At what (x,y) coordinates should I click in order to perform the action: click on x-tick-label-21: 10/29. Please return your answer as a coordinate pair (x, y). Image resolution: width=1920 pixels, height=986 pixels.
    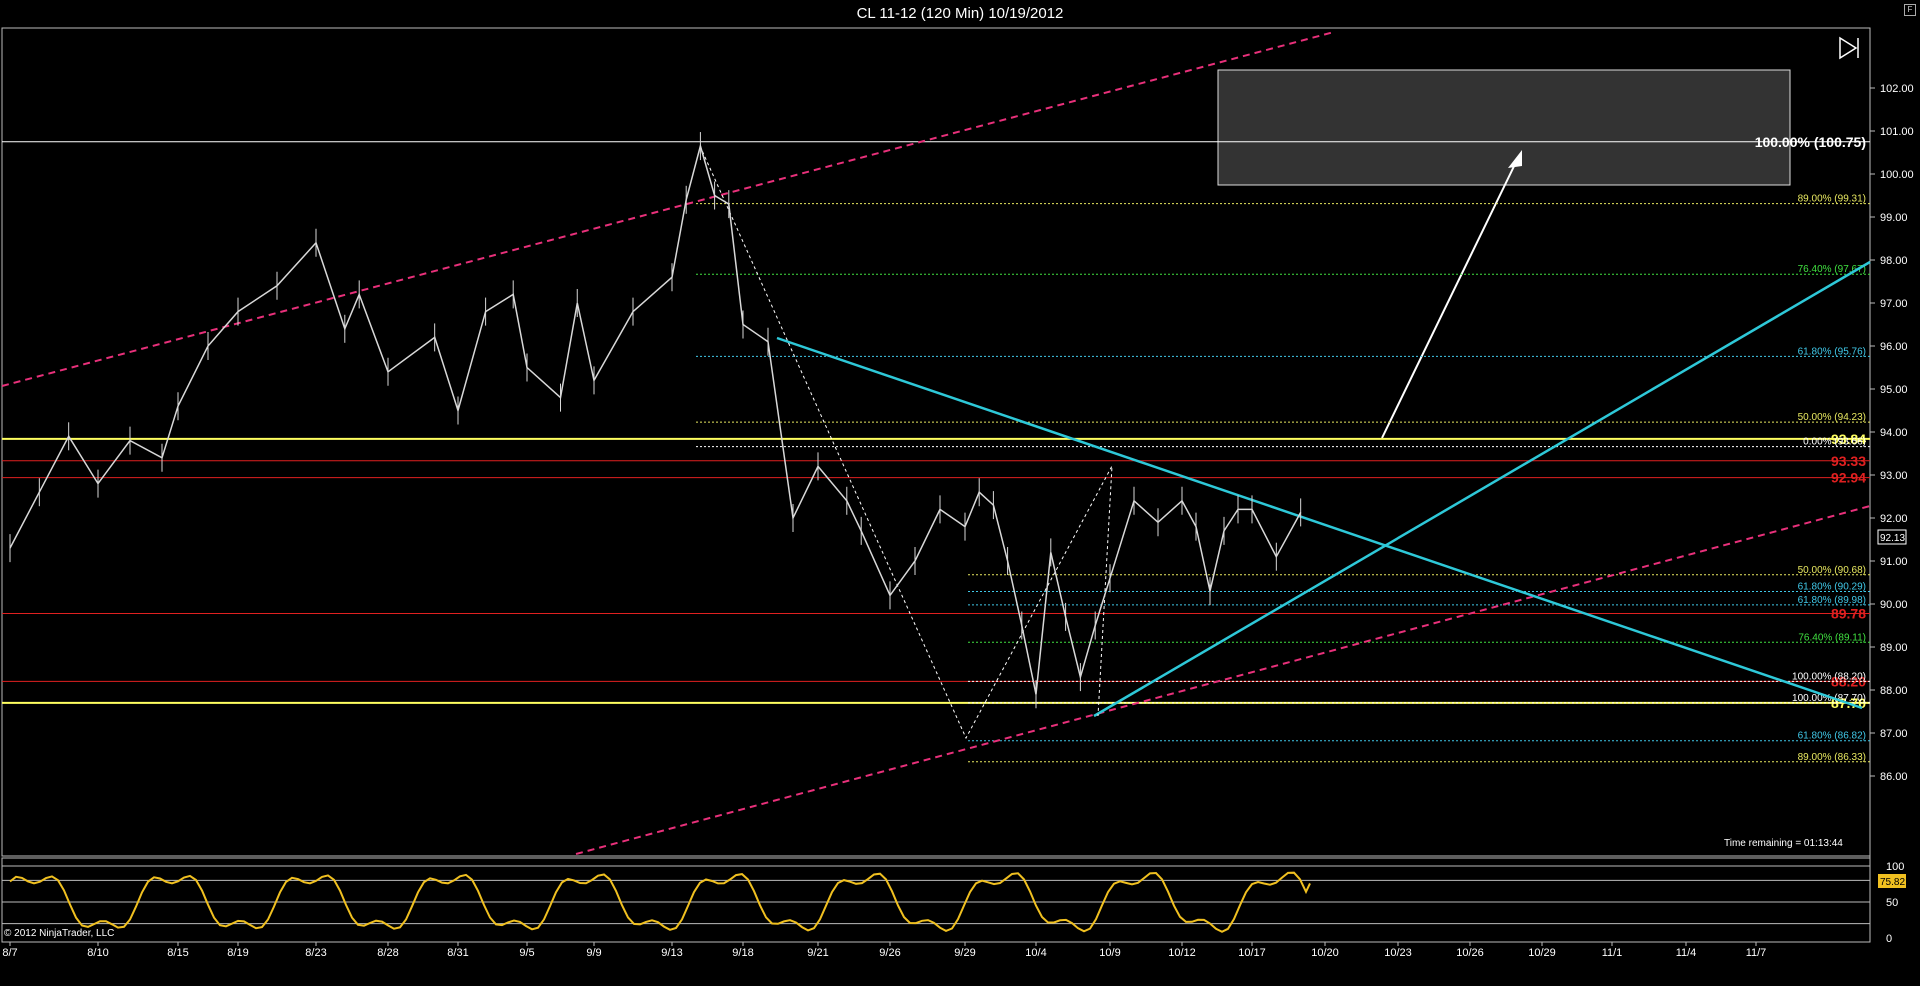
    Looking at the image, I should click on (1542, 953).